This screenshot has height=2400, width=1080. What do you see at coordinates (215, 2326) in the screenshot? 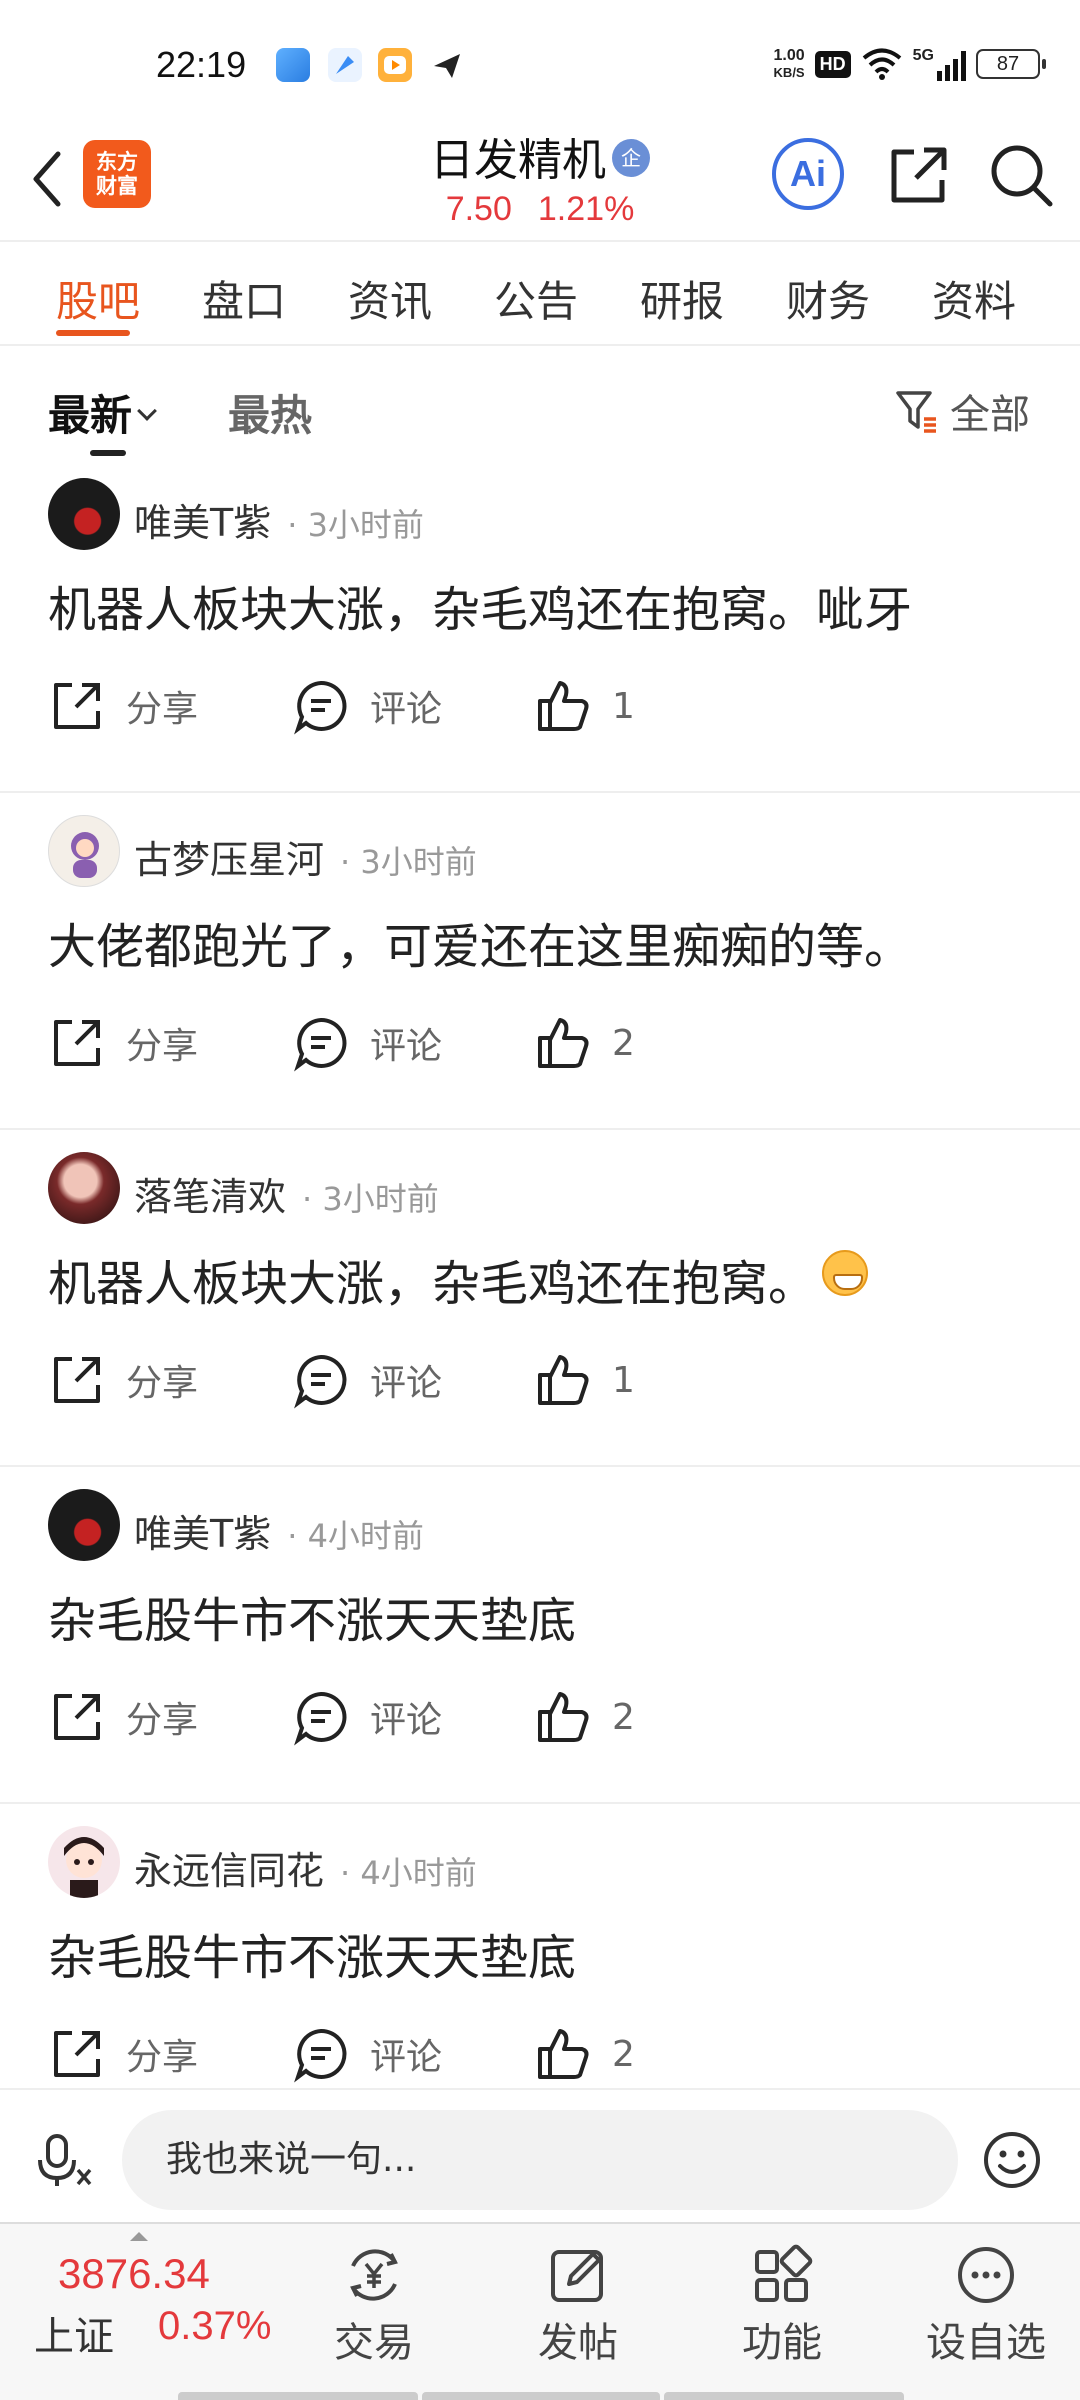
I see `index-change: 0.37%` at bounding box center [215, 2326].